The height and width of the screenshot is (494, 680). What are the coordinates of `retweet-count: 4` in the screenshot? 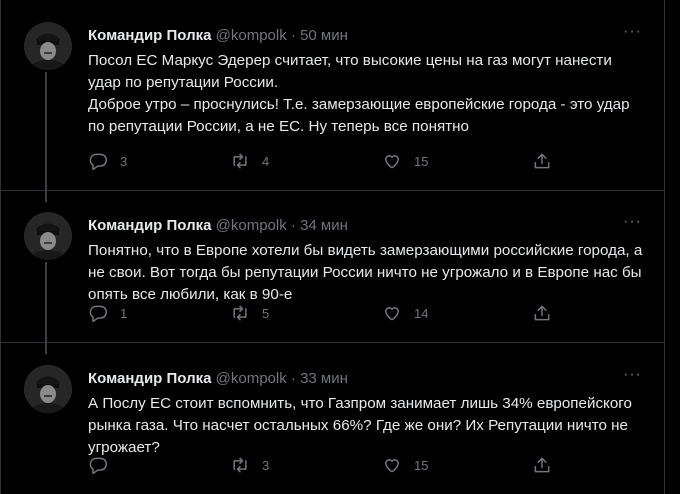 It's located at (266, 161).